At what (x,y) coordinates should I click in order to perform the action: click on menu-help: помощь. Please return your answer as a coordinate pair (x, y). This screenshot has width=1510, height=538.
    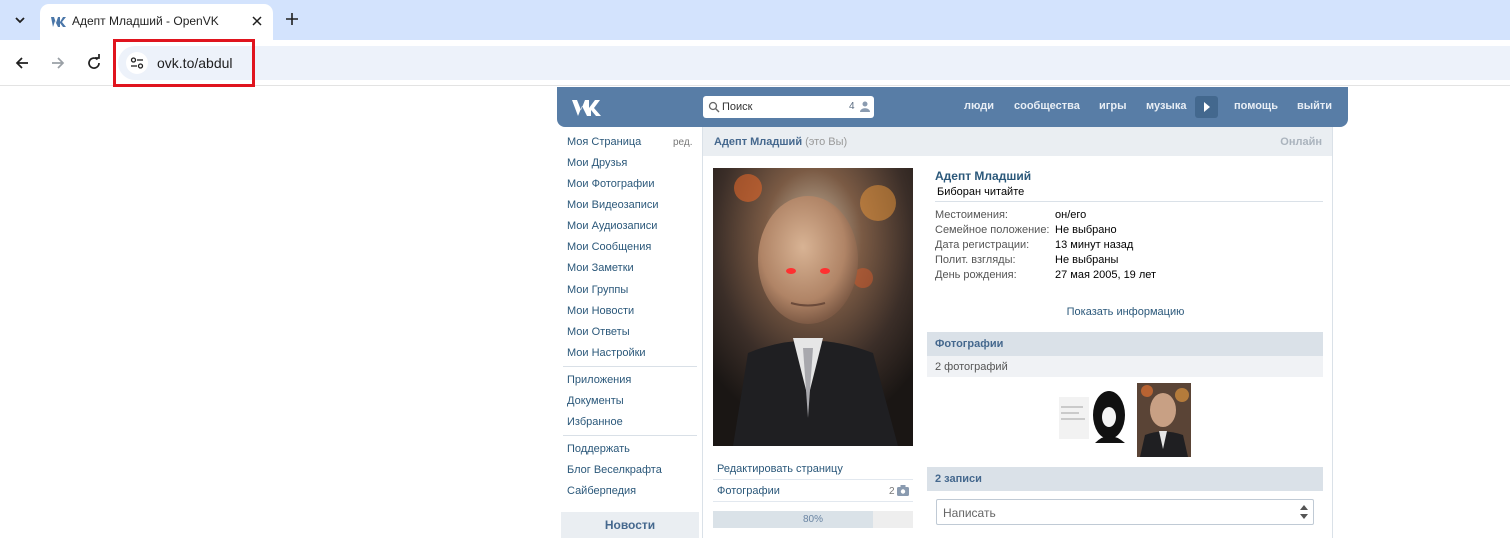
    Looking at the image, I should click on (1256, 106).